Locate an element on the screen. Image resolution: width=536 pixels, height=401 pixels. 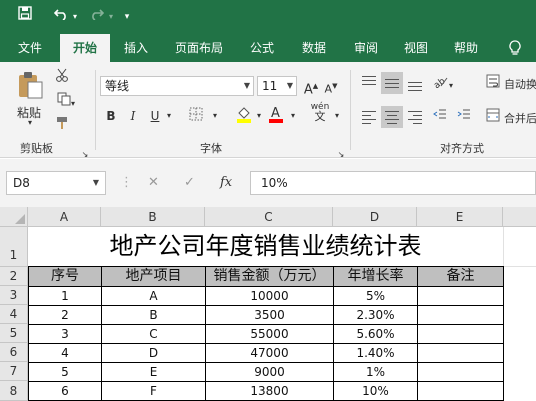
table-cell: 1.40% is located at coordinates (376, 353).